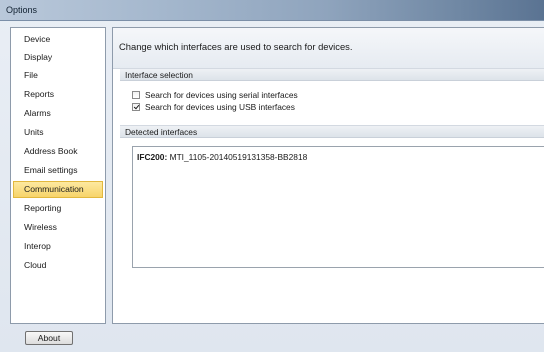 This screenshot has height=352, width=544. Describe the element at coordinates (49, 338) in the screenshot. I see `about-button: About` at that location.